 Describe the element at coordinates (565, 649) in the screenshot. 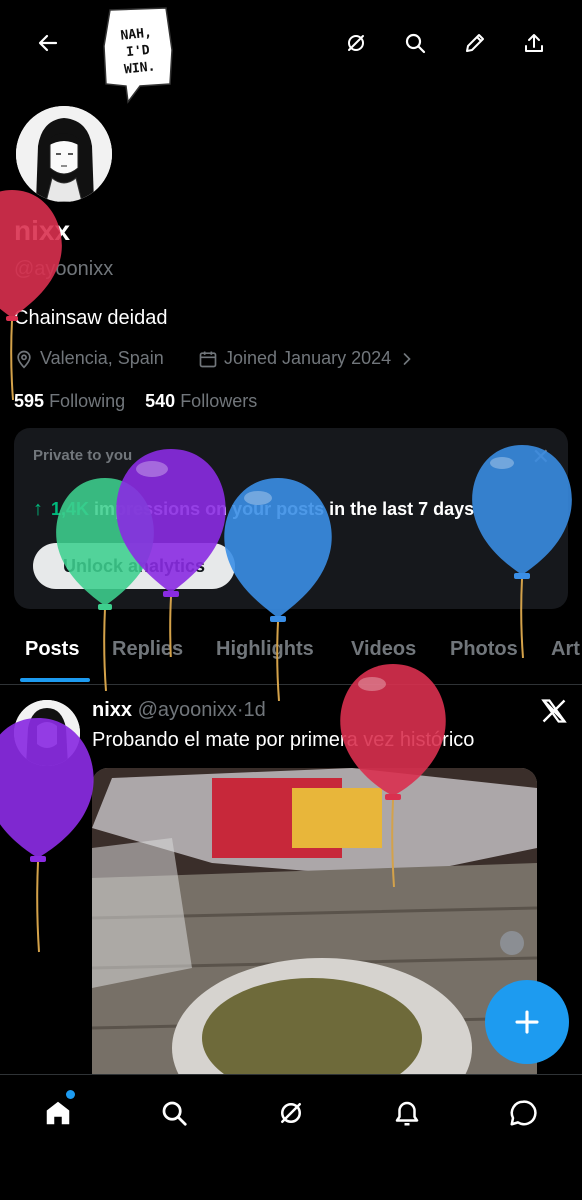

I see `tab-art: Art` at that location.